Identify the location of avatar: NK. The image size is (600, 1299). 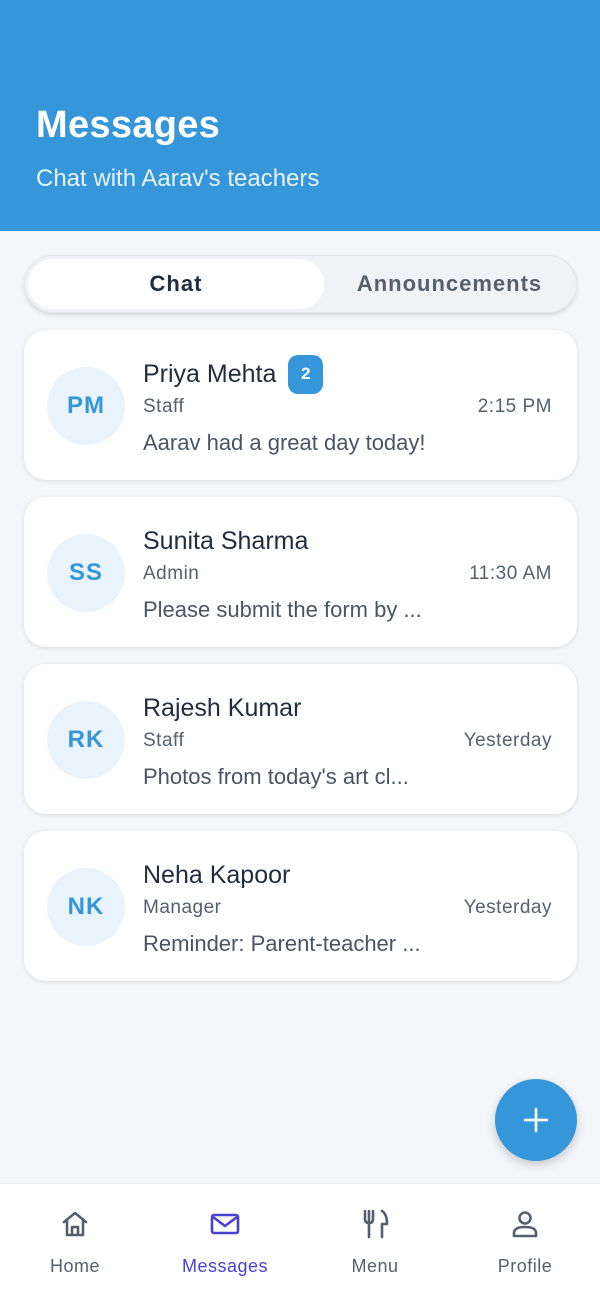
(86, 907).